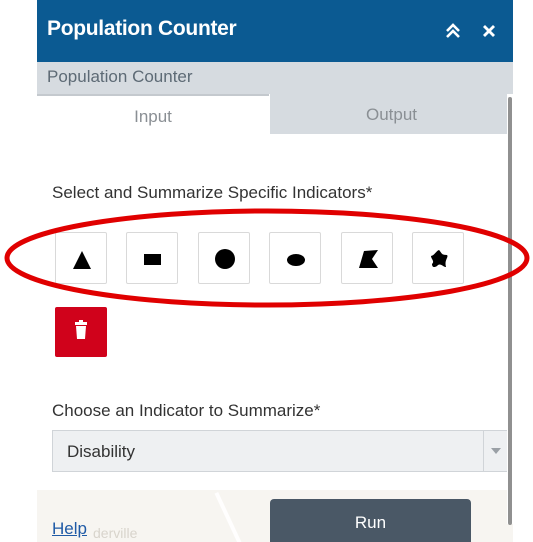  Describe the element at coordinates (186, 410) in the screenshot. I see `summarize-label: Choose an Indicator to Summarize*` at that location.